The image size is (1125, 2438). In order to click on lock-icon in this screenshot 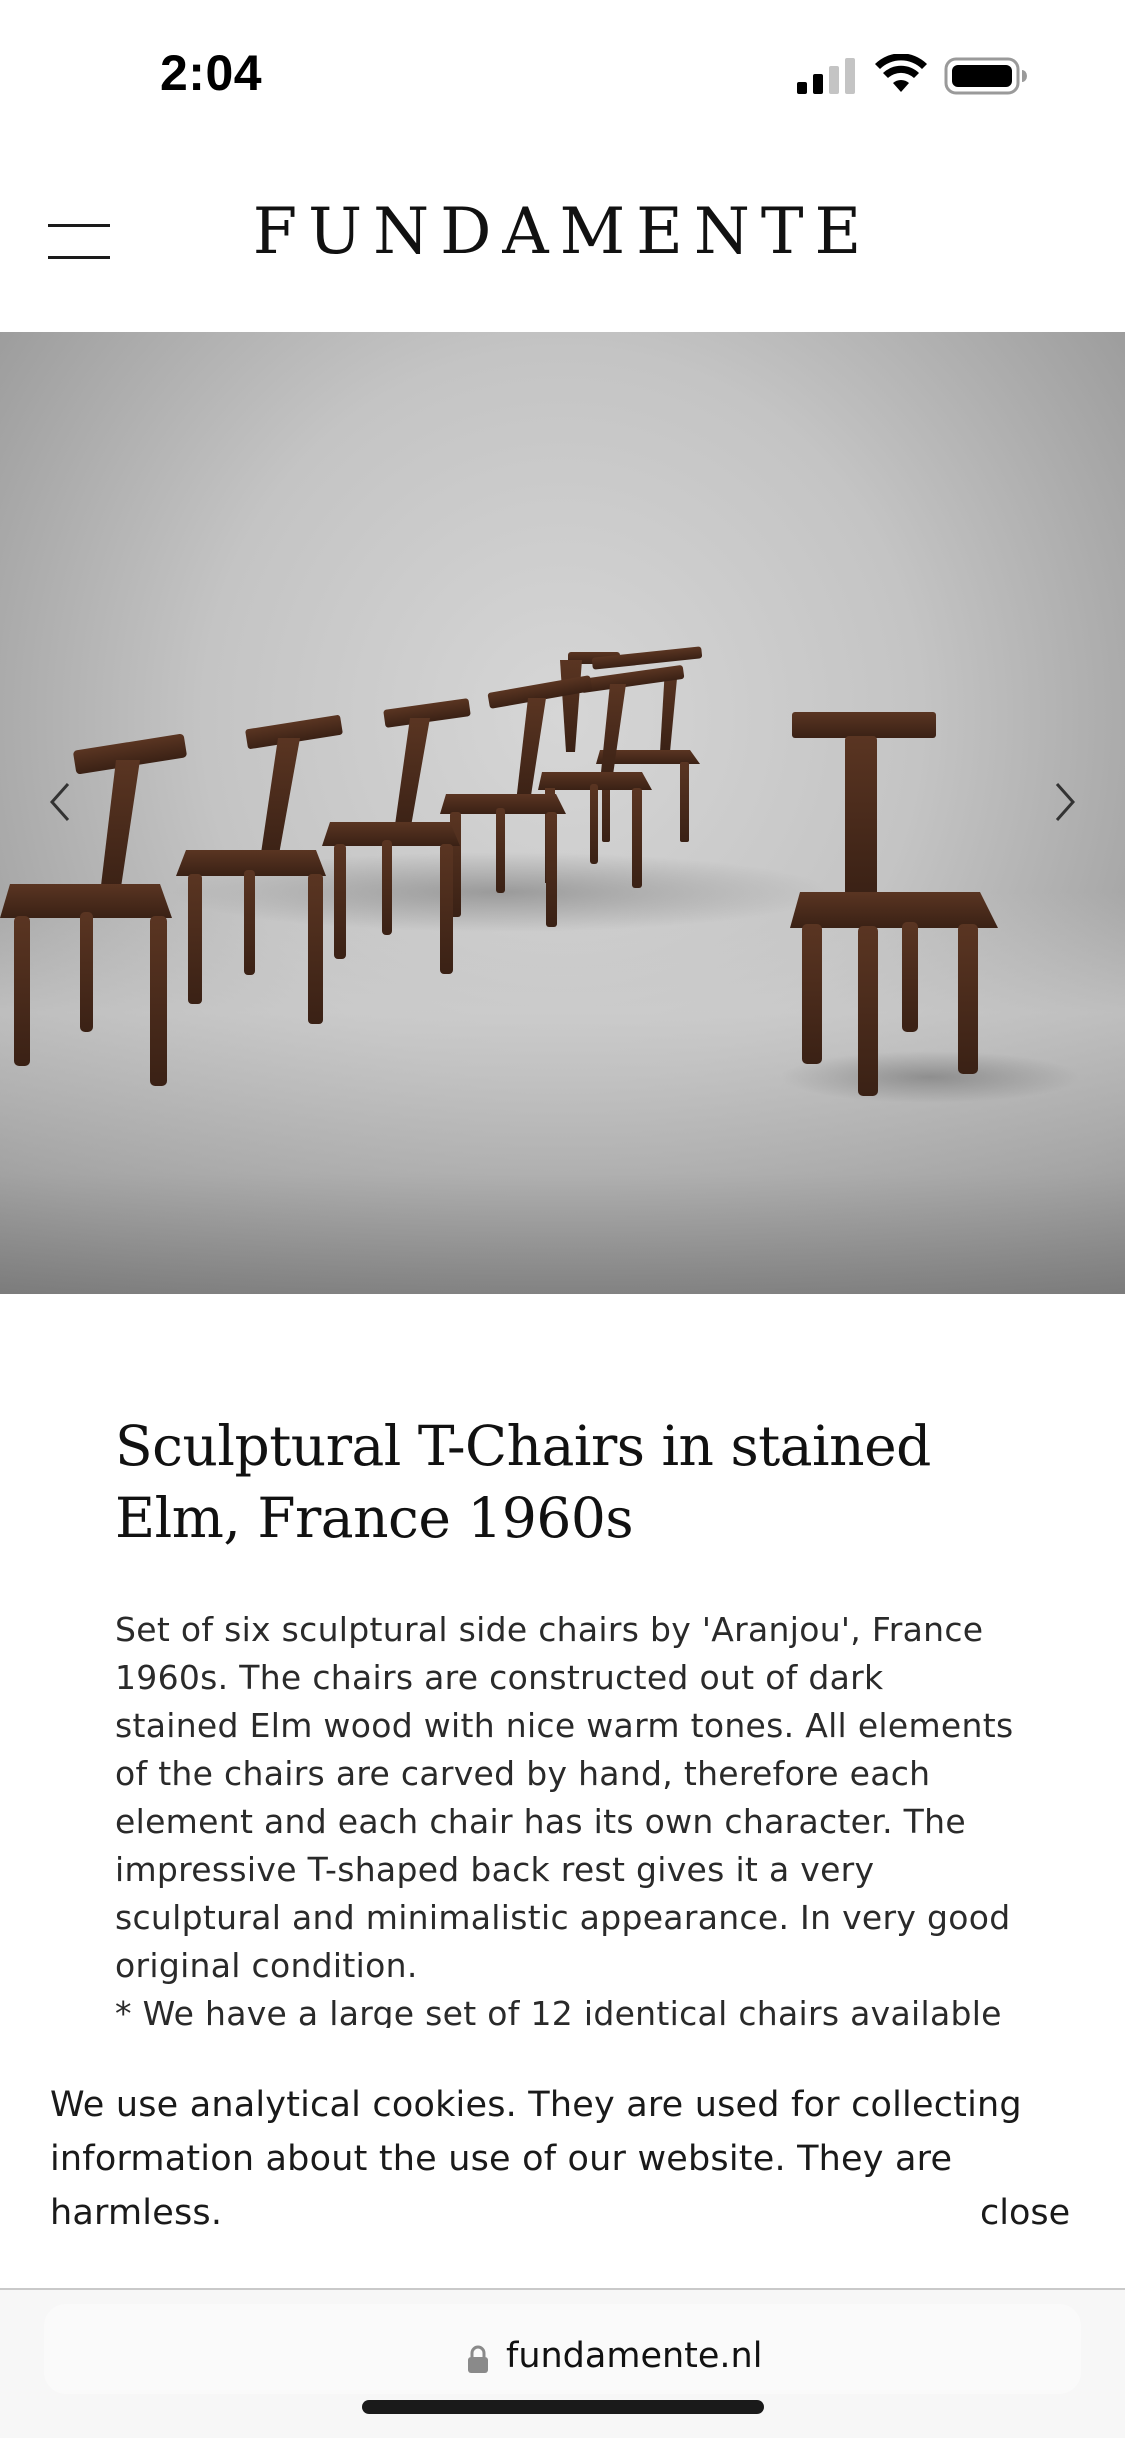, I will do `click(478, 2359)`.